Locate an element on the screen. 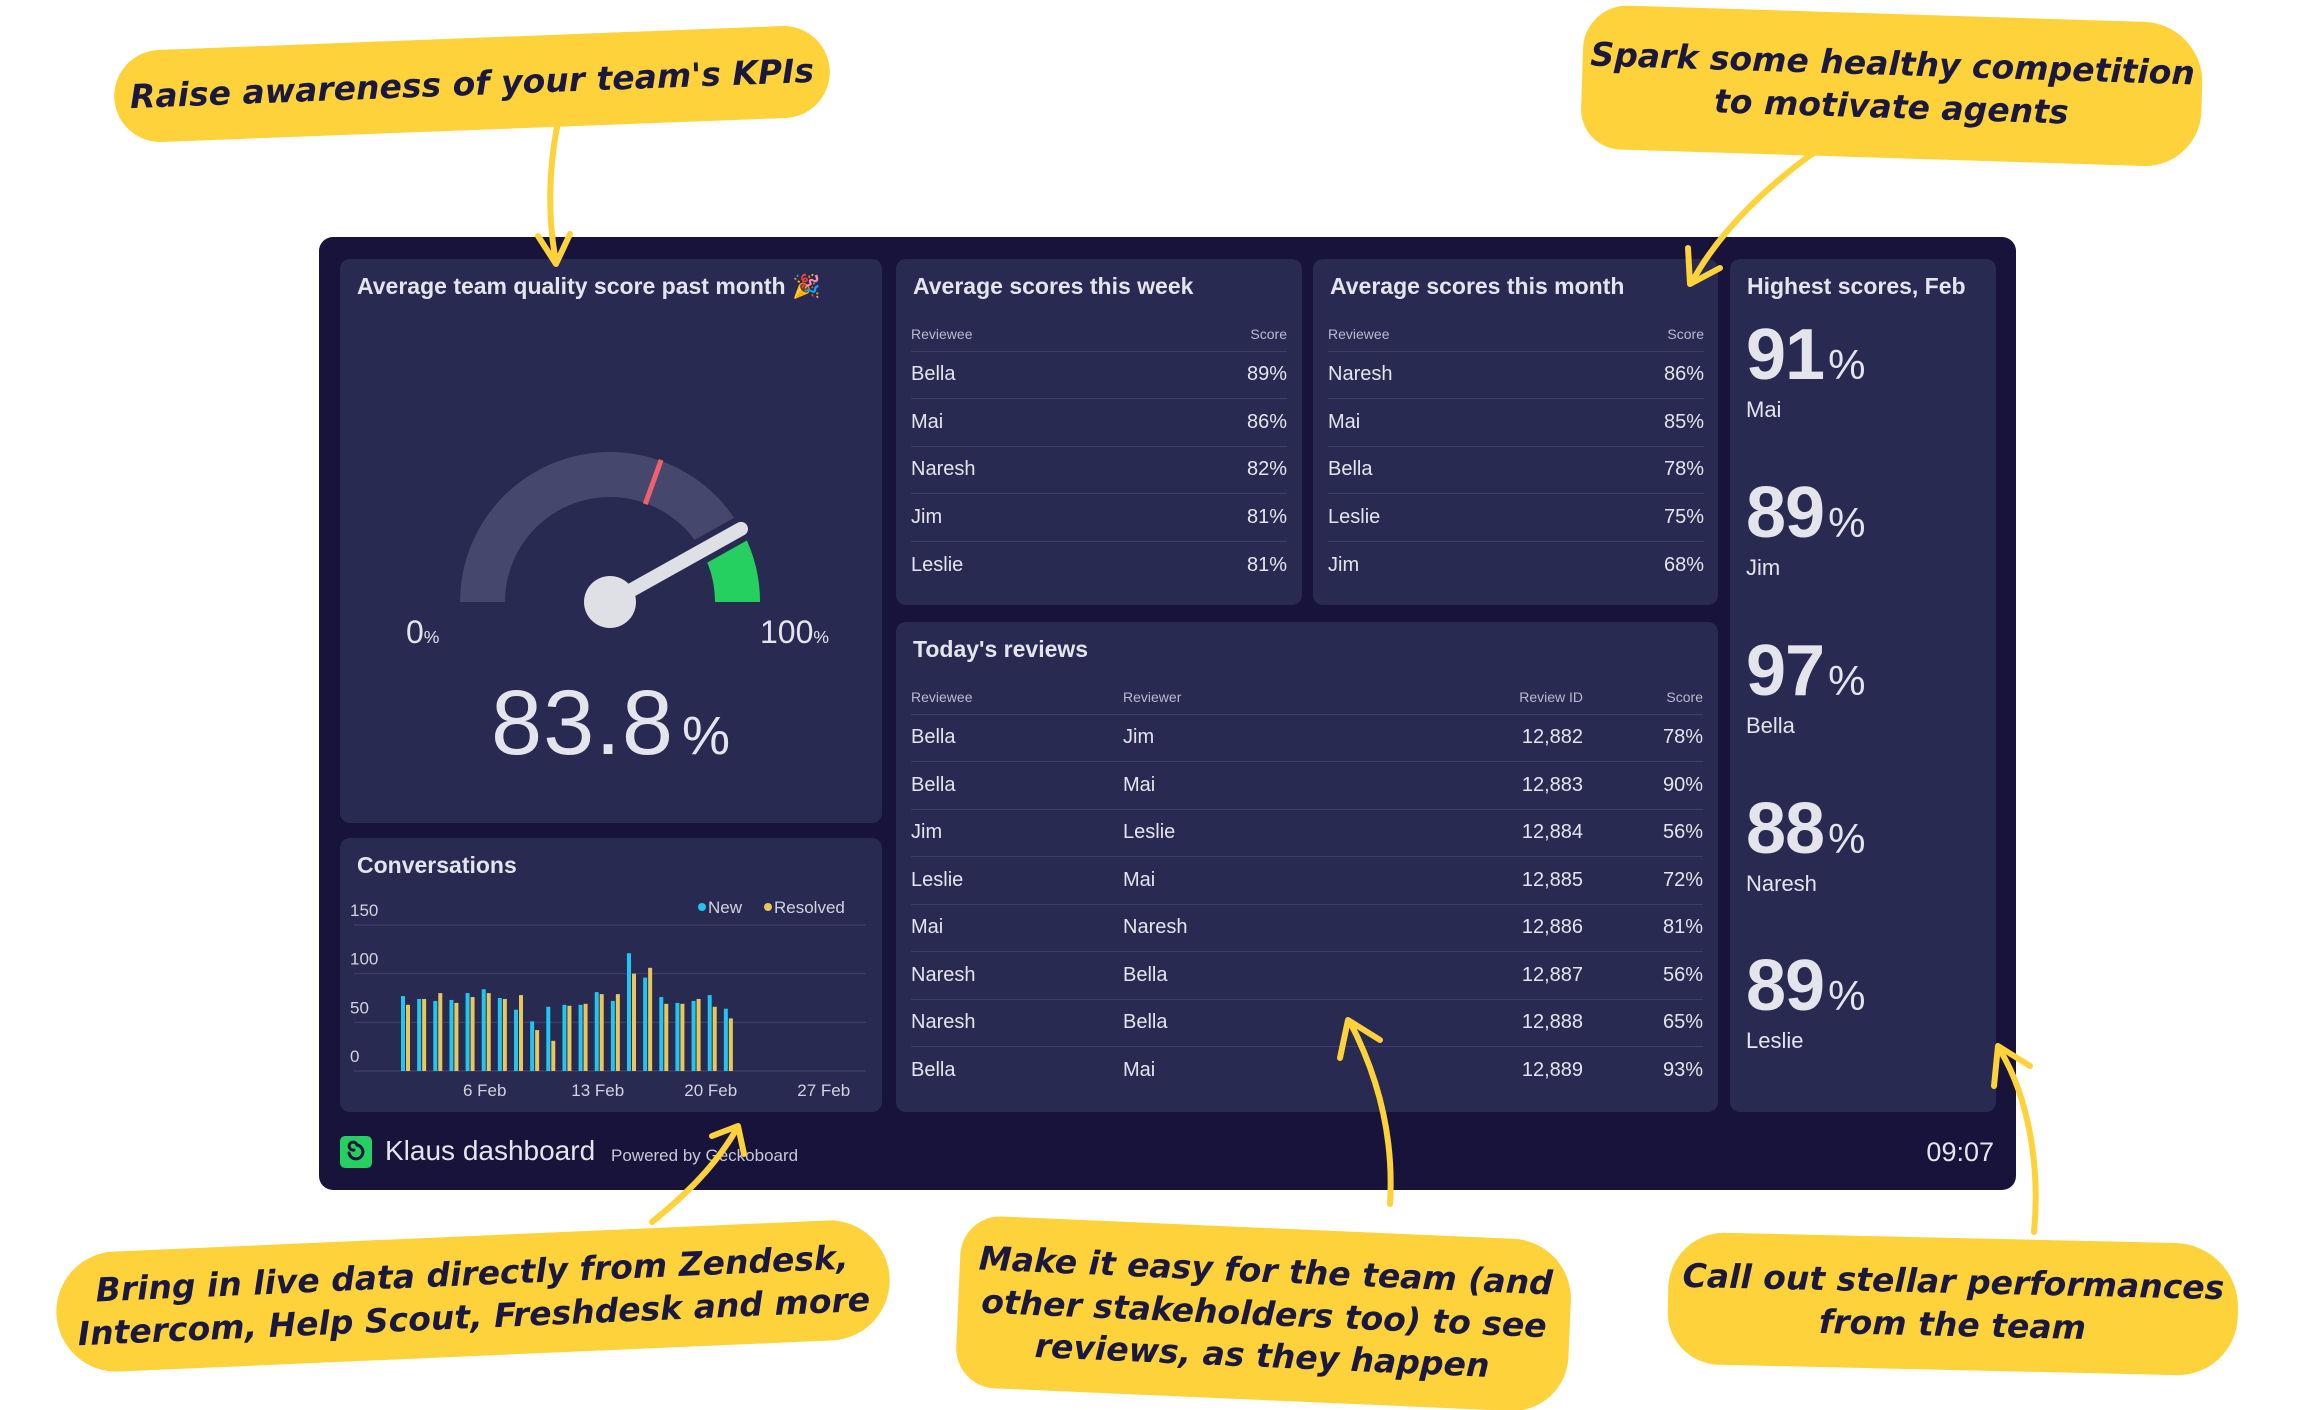  table-row: Jim Leslie 12,884 56% is located at coordinates (1307, 833).